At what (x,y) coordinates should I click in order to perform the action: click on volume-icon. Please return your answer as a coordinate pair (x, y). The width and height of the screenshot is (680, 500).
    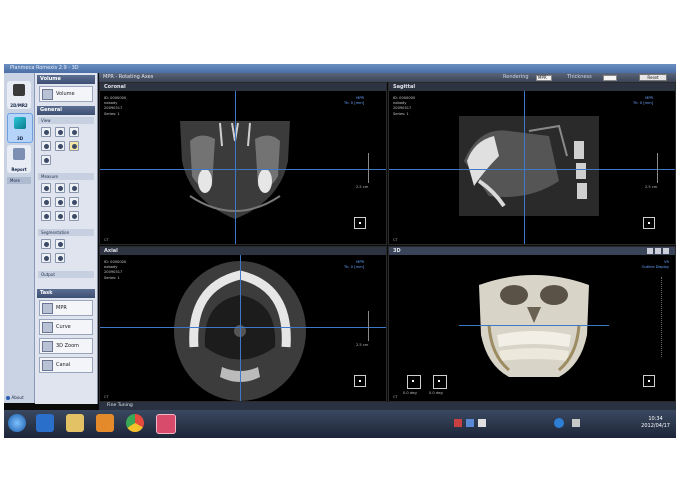
    Looking at the image, I should click on (47, 94).